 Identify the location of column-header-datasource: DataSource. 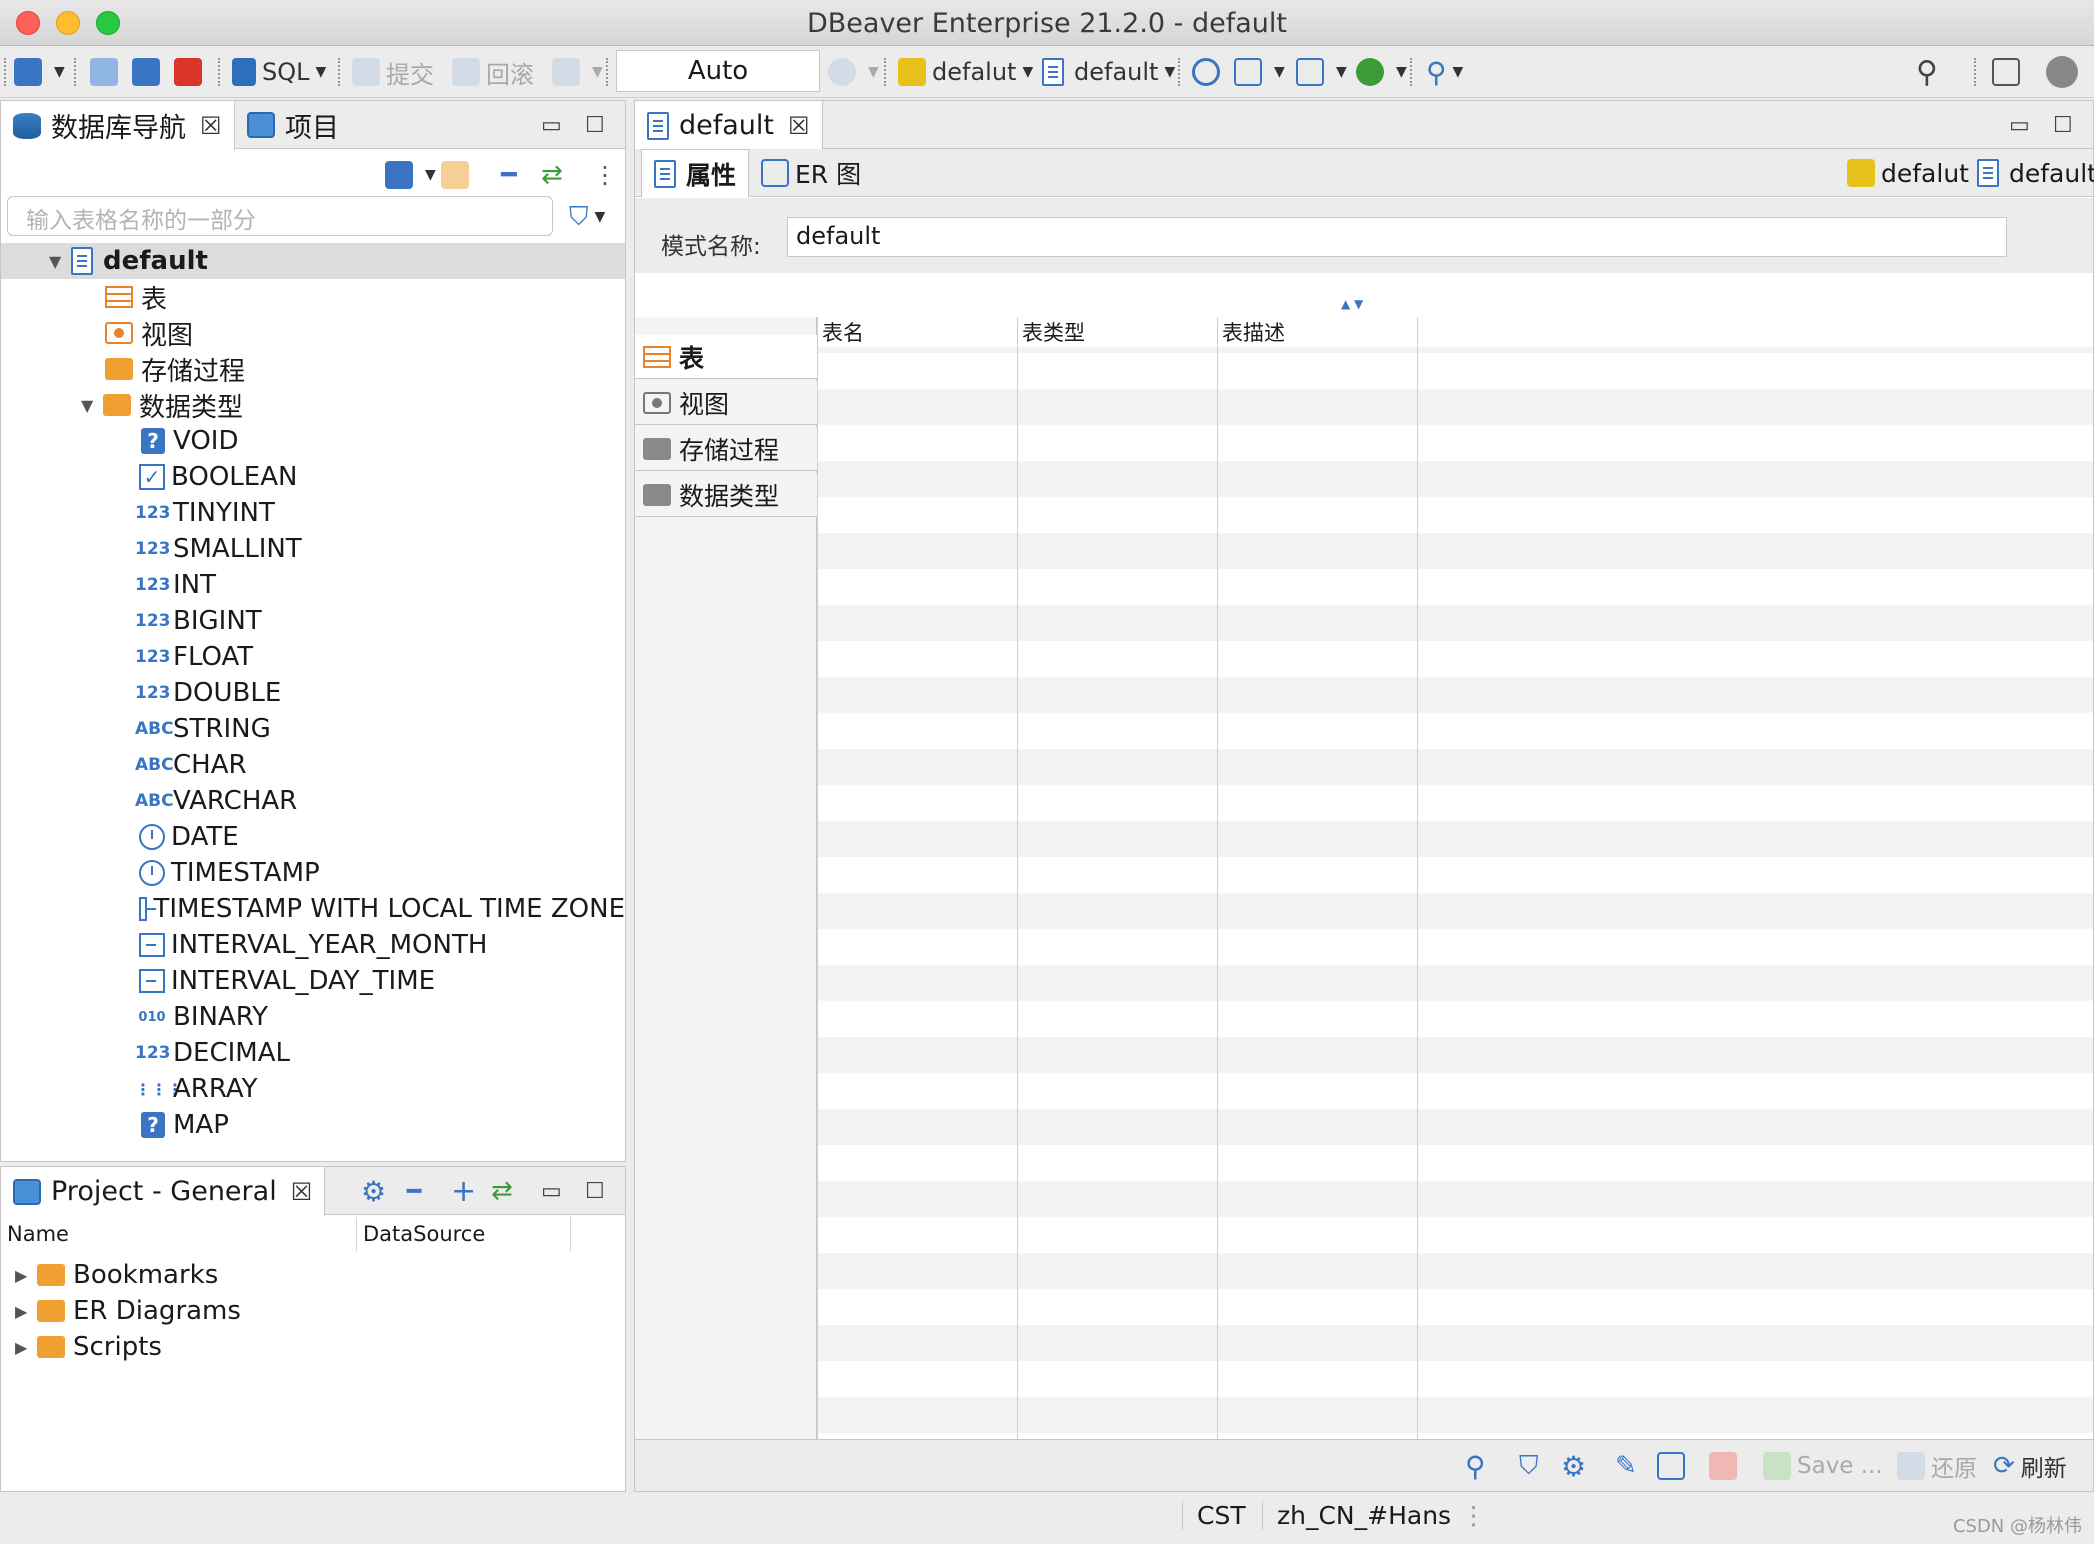
(464, 1234).